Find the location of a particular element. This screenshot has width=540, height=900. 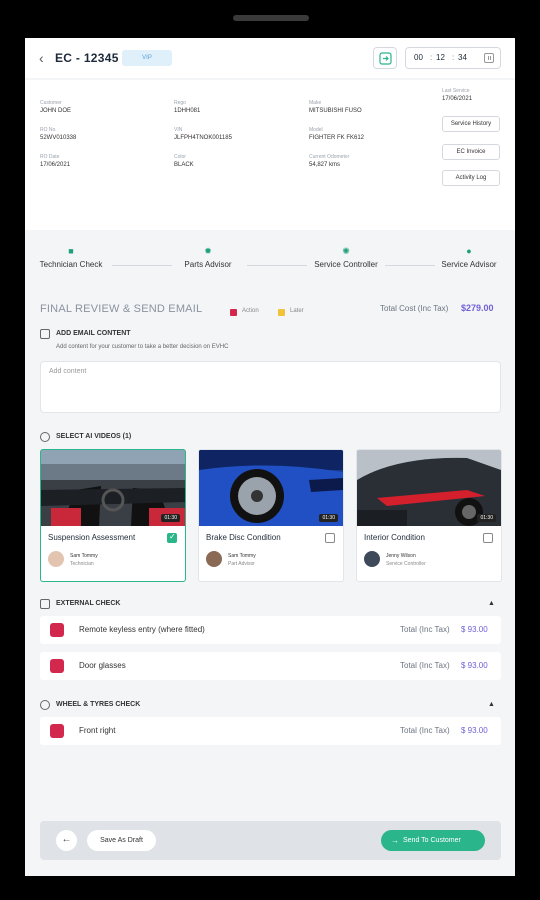

field-label: Make is located at coordinates (315, 103).